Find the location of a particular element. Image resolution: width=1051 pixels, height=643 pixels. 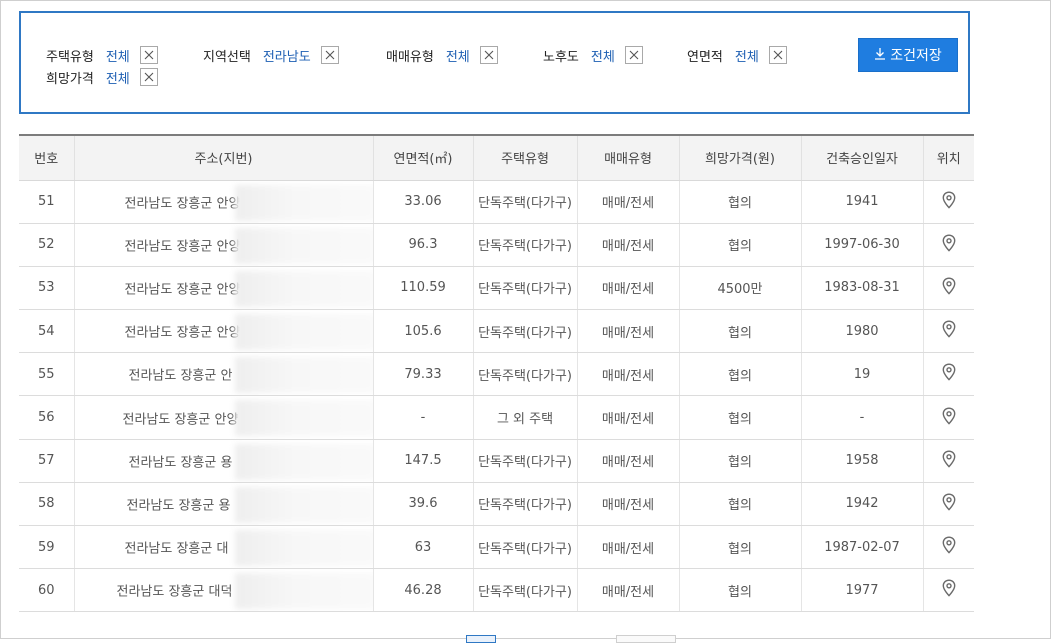

cell-house-type: 그 외 주택 is located at coordinates (524, 417).